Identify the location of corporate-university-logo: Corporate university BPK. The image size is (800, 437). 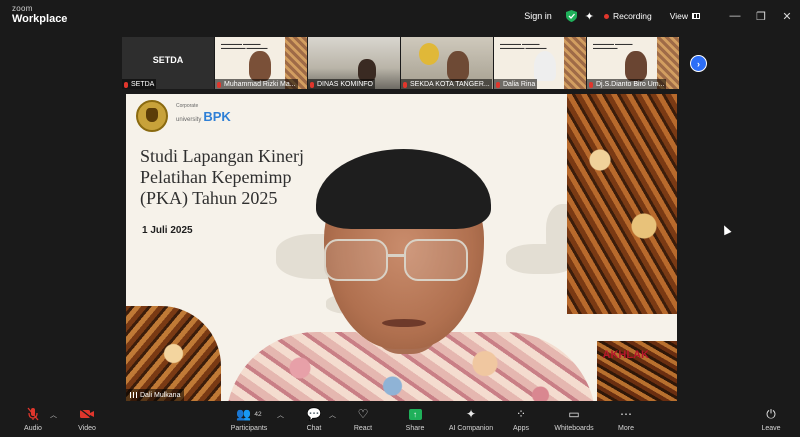
(203, 114).